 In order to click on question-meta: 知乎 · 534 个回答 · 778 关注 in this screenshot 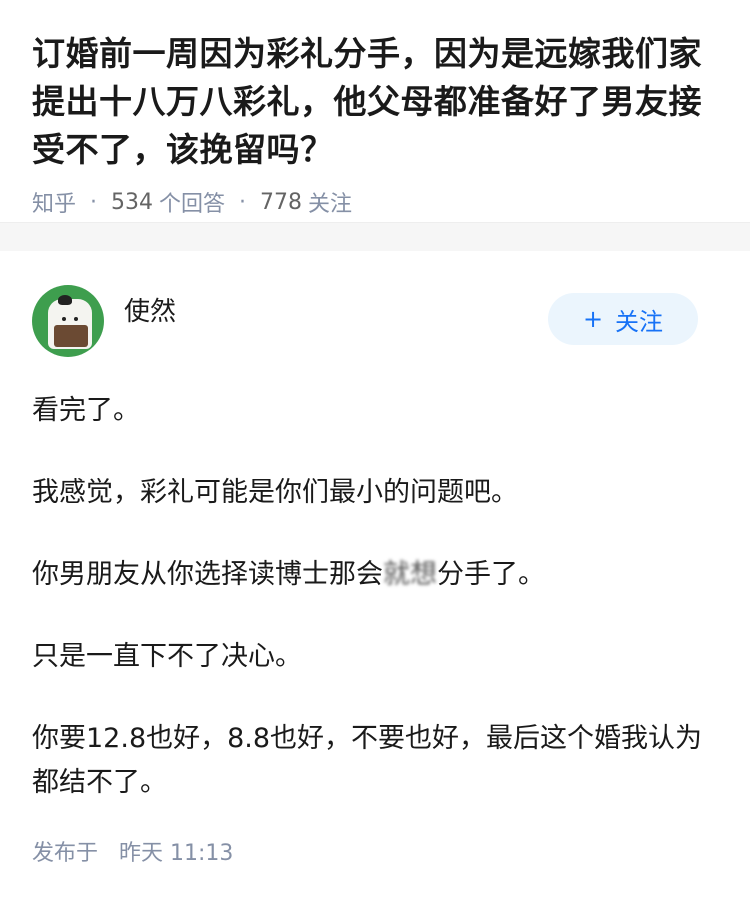, I will do `click(375, 202)`.